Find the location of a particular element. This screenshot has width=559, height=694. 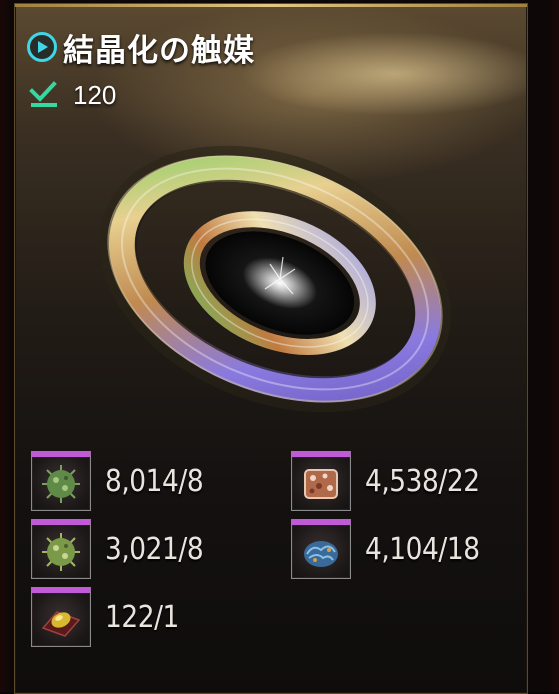

gold-fruit-plate-icon is located at coordinates (61, 623).